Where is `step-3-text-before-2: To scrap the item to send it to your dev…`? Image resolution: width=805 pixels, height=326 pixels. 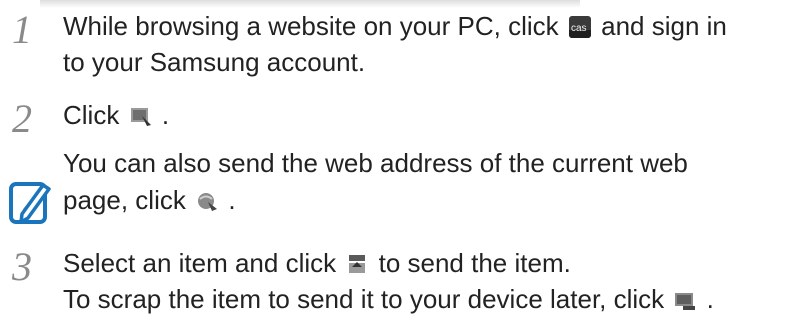
step-3-text-before-2: To scrap the item to send it to your dev… is located at coordinates (364, 299).